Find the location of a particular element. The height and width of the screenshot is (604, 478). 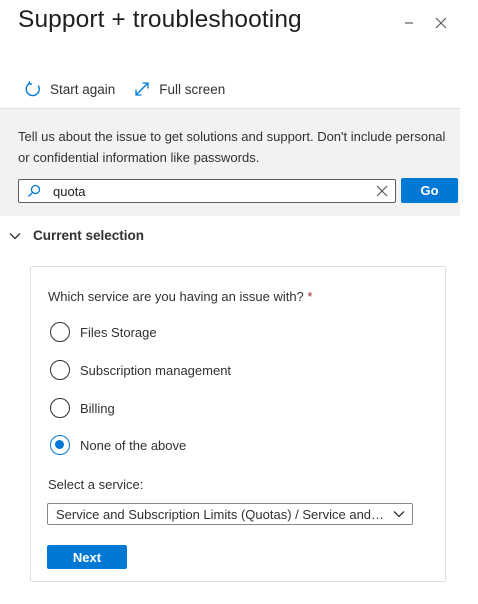

search-input is located at coordinates (209, 191).